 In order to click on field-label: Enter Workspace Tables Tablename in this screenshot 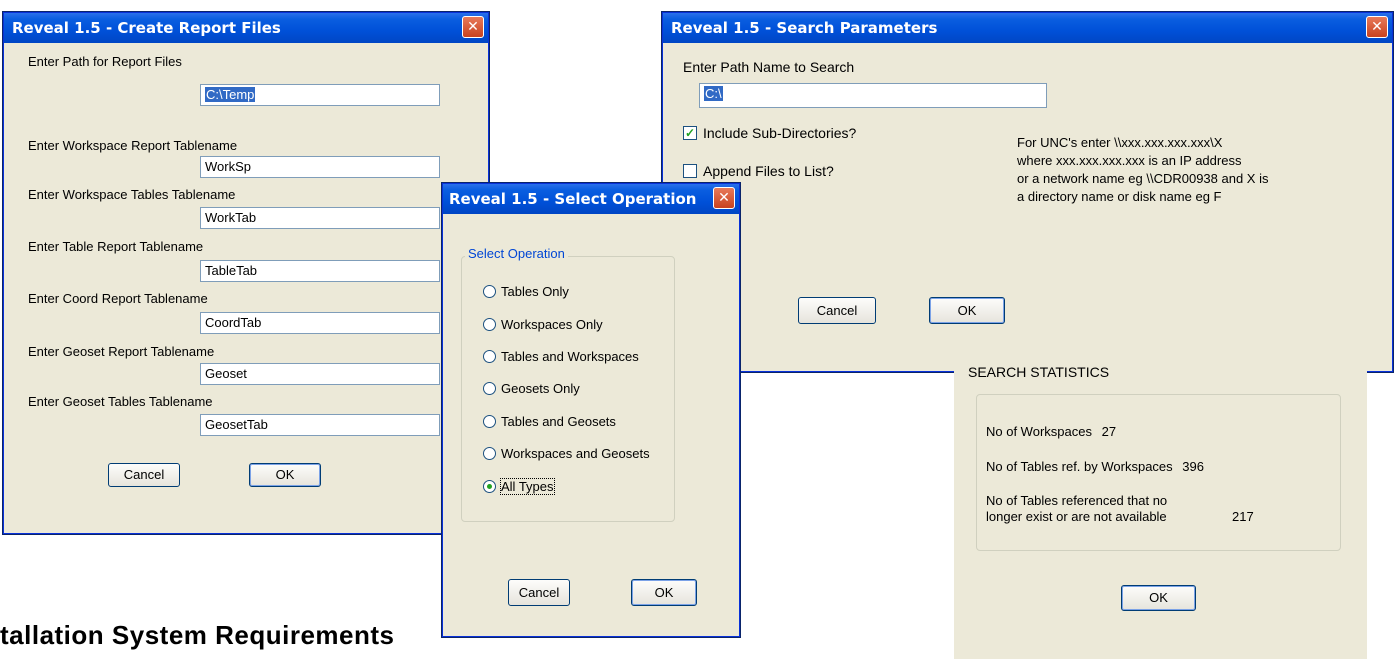, I will do `click(132, 194)`.